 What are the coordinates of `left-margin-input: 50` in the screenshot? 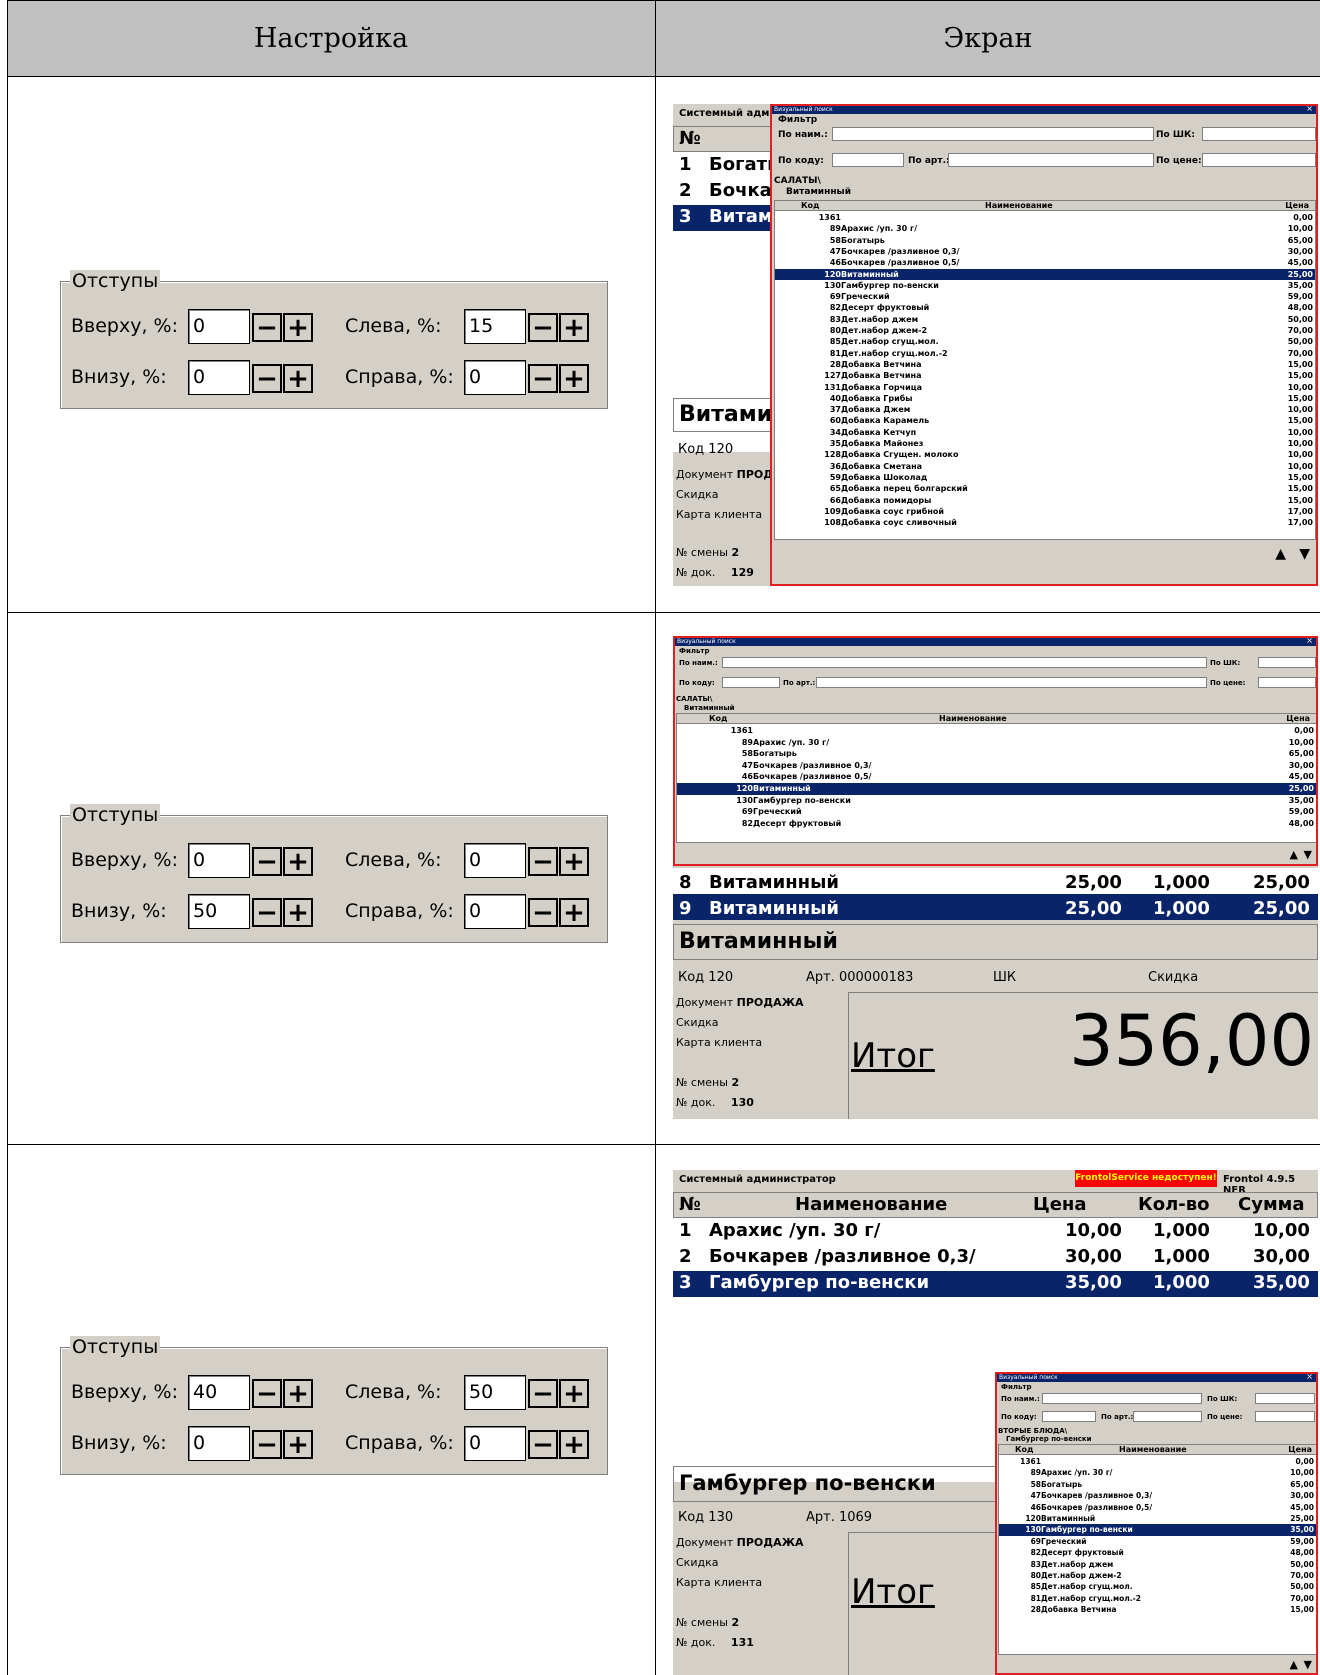 It's located at (495, 1392).